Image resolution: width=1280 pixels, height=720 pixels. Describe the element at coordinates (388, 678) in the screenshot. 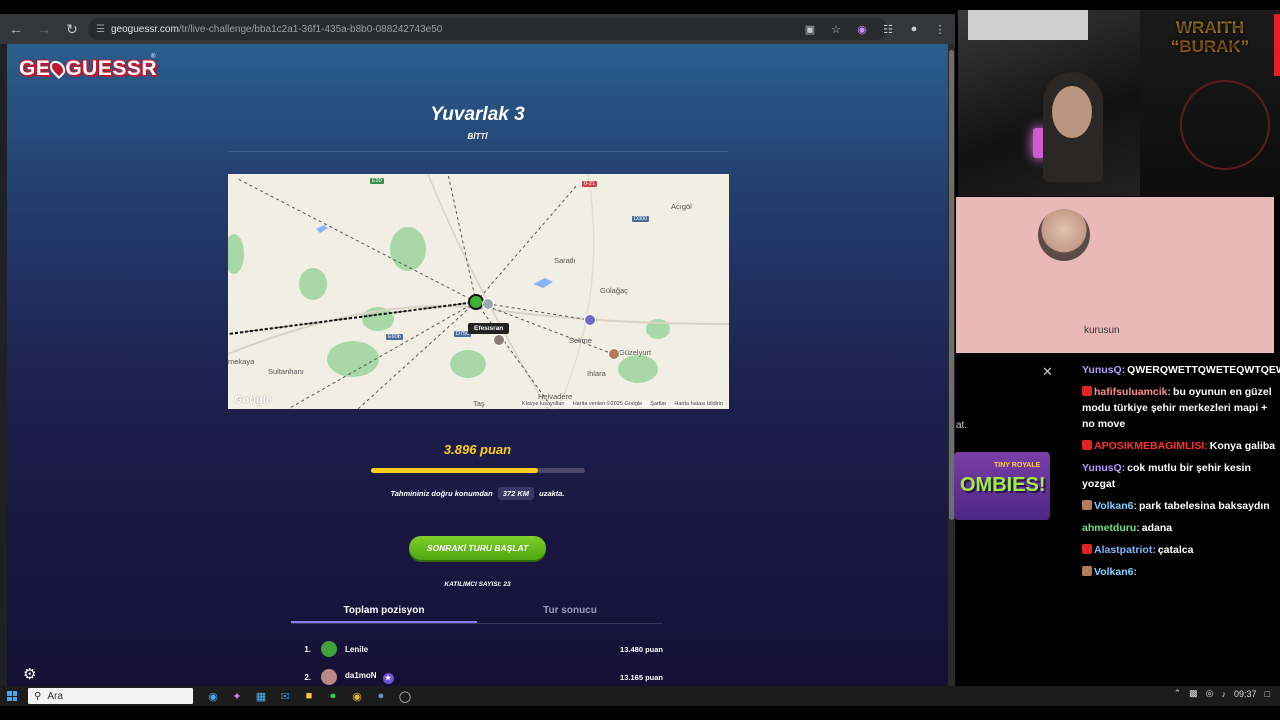

I see `pro-badge-icon: ★` at that location.